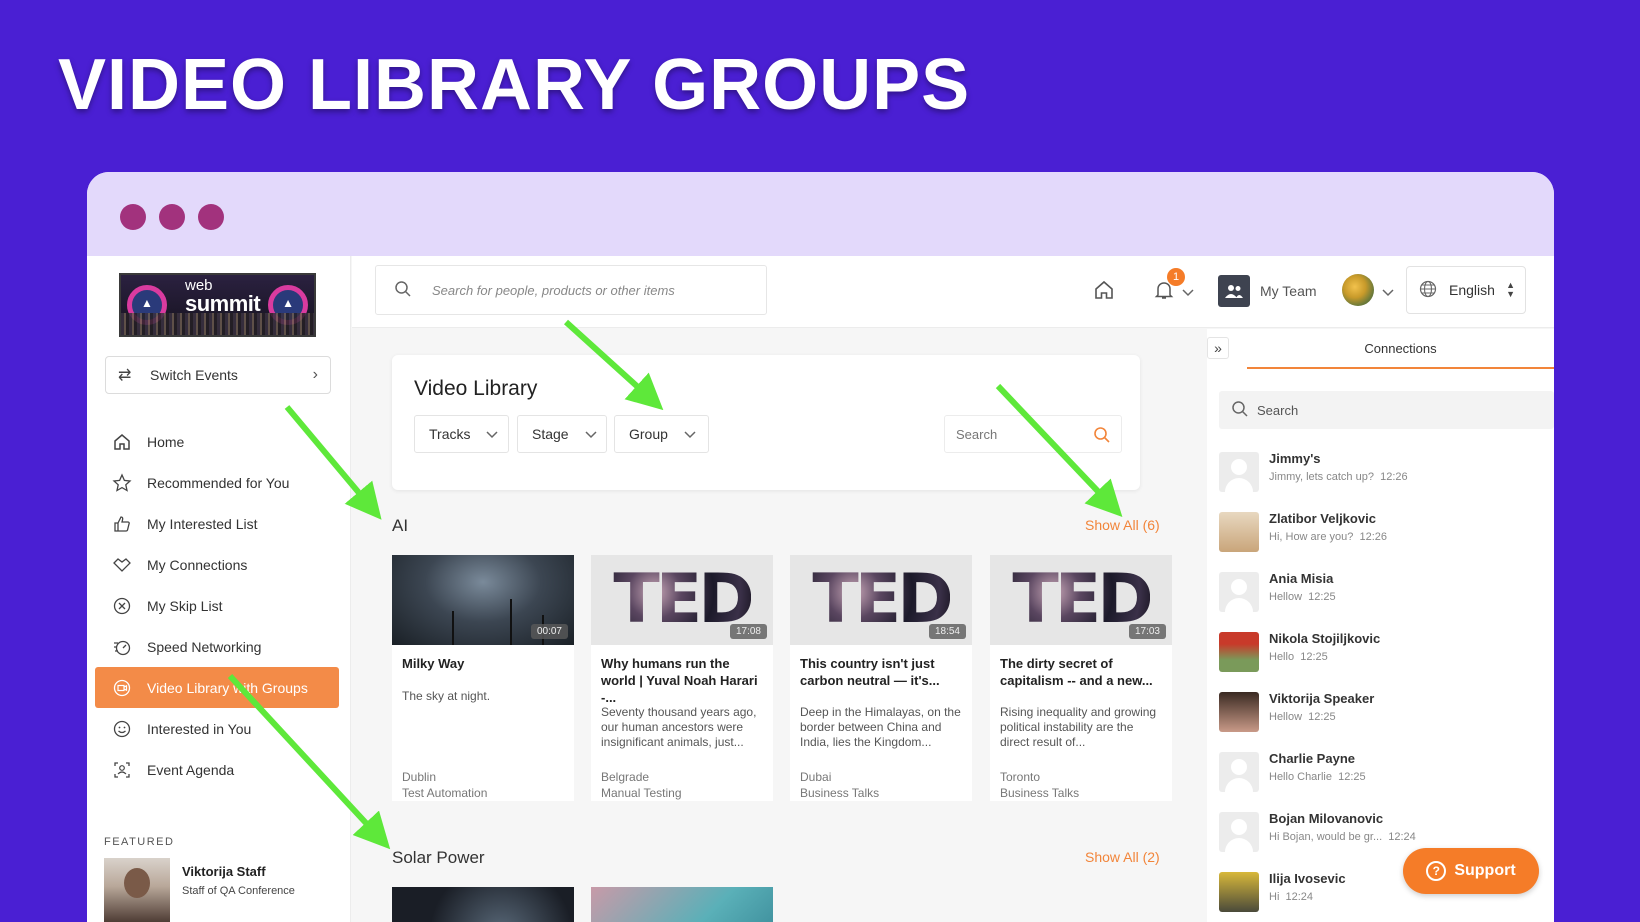  Describe the element at coordinates (461, 434) in the screenshot. I see `filter-tracks-dropdown: Tracks` at that location.